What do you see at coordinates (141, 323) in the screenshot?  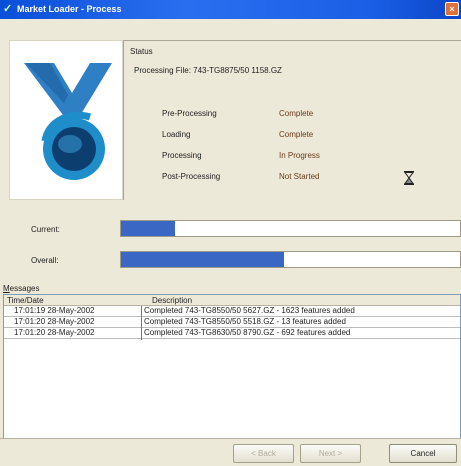 I see `column-divider` at bounding box center [141, 323].